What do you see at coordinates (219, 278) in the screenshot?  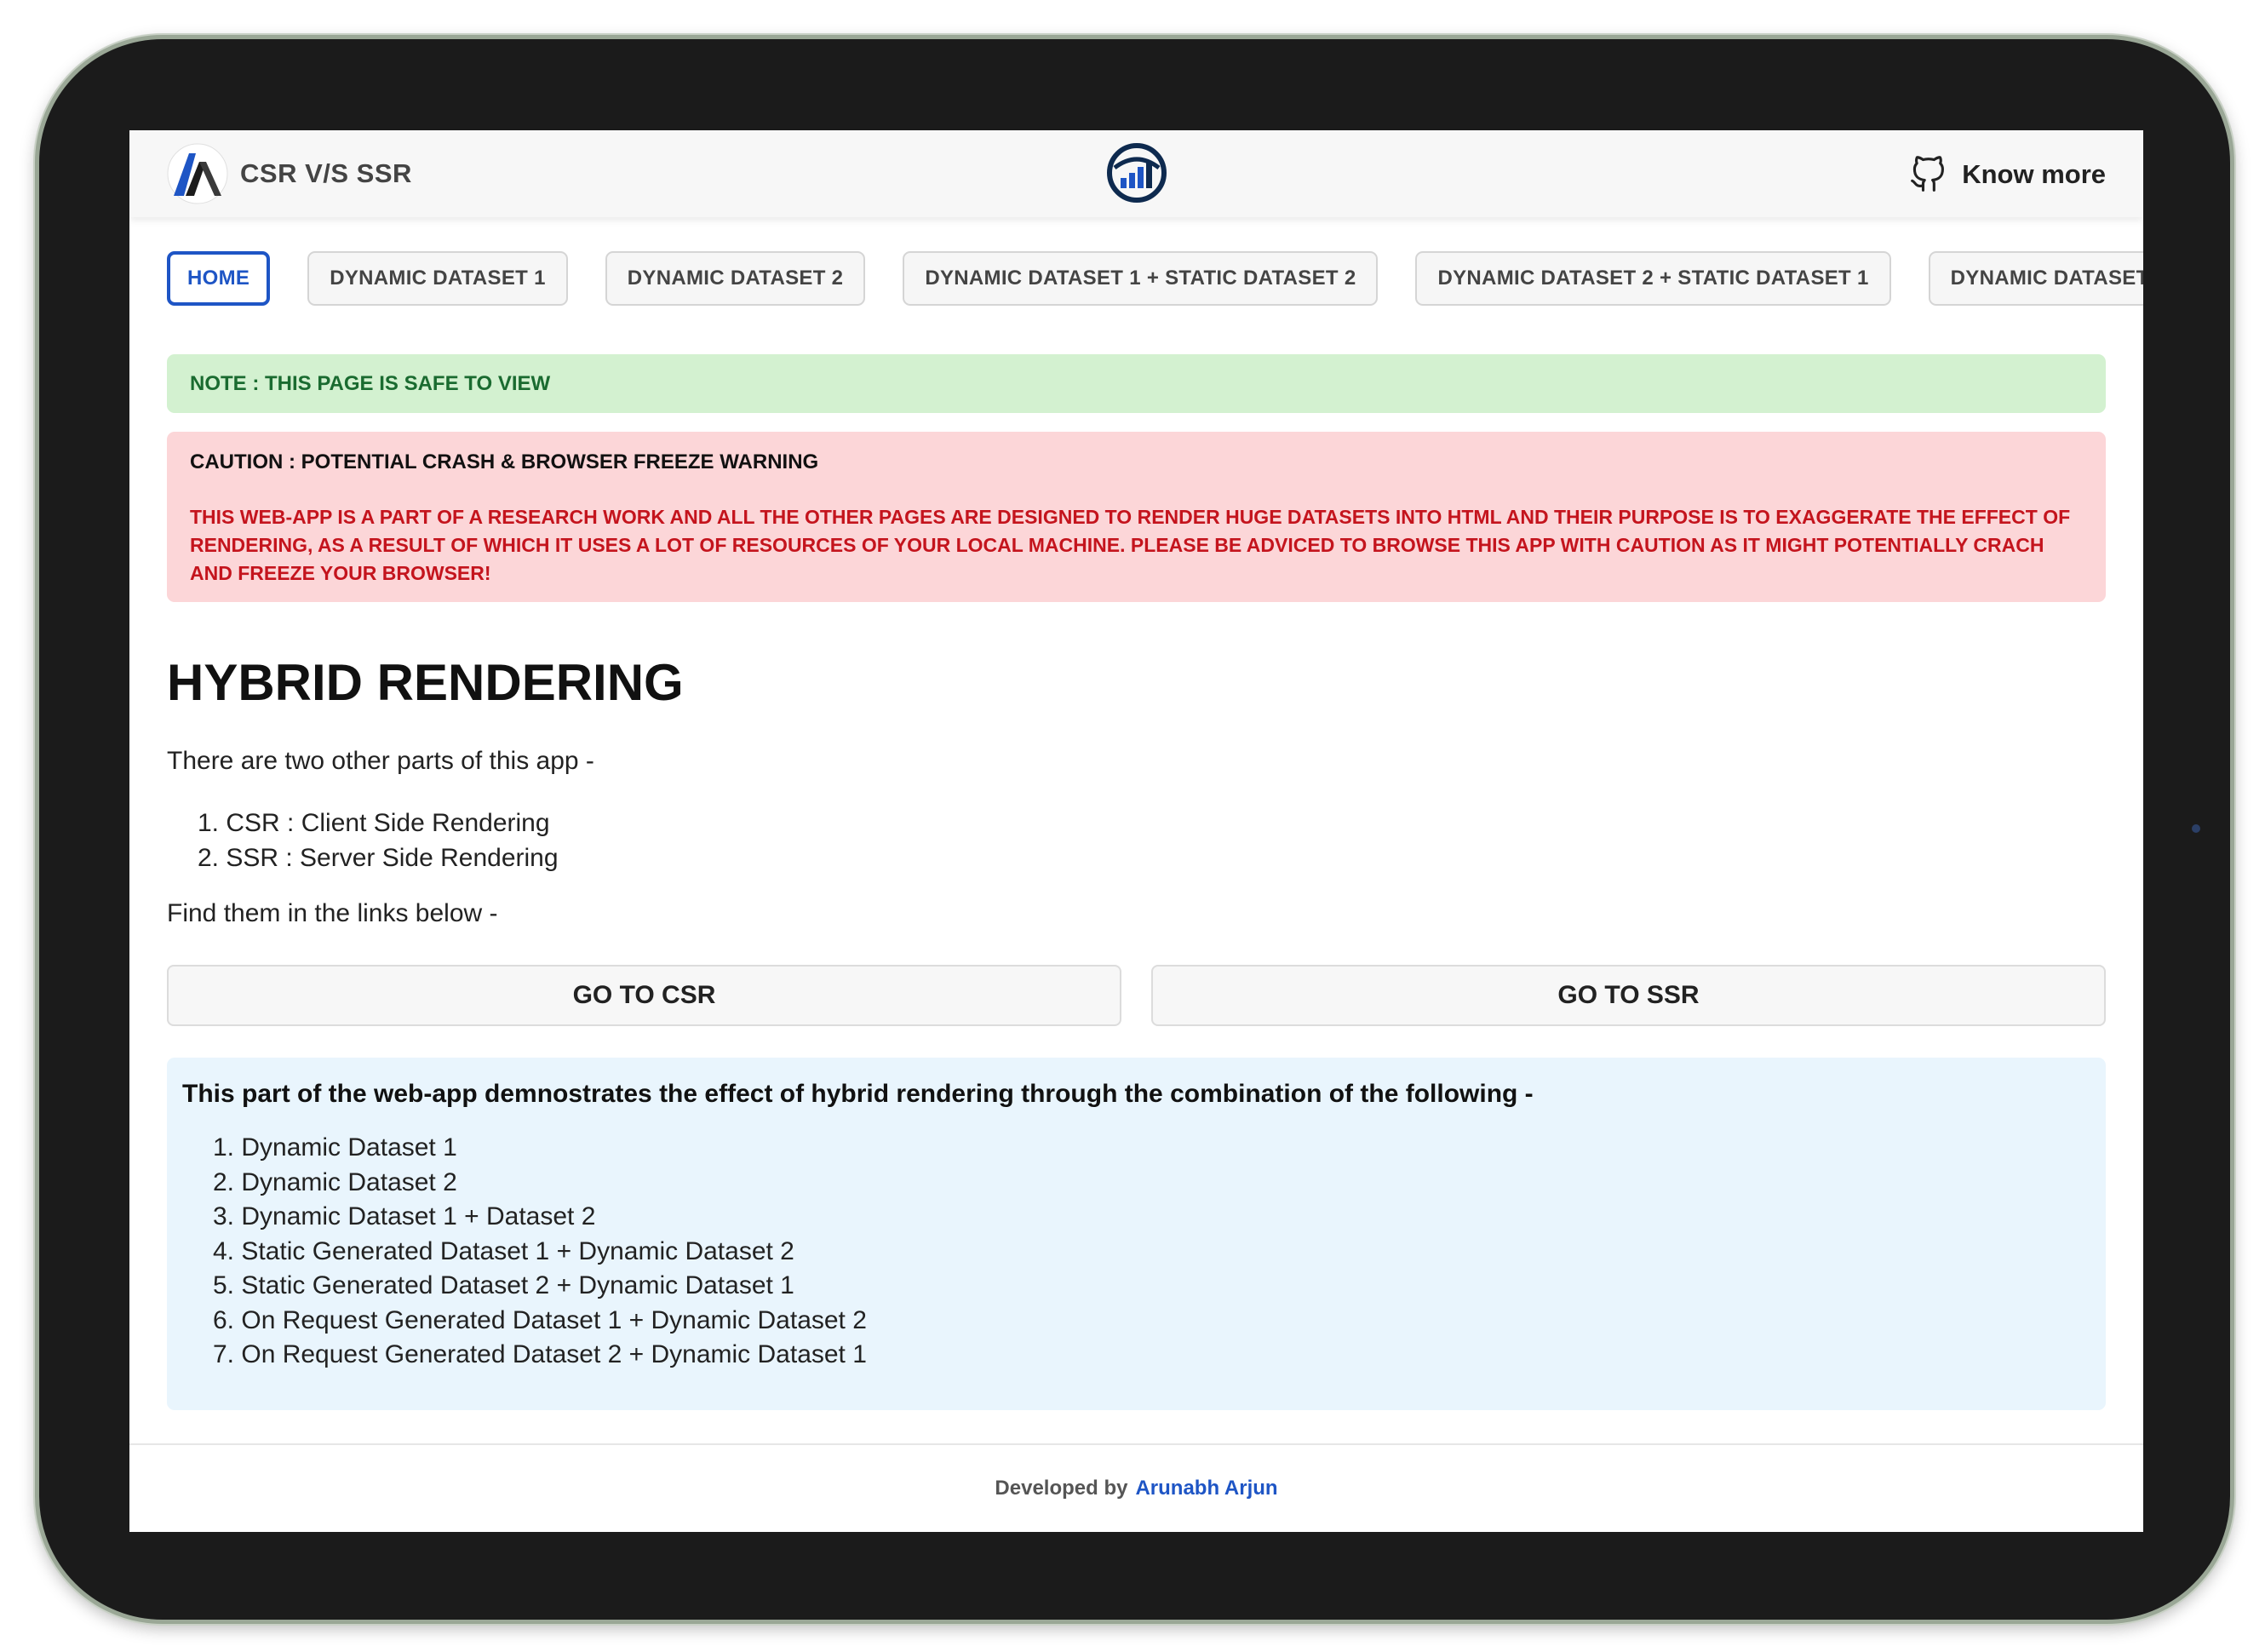 I see `tab-home: HOME` at bounding box center [219, 278].